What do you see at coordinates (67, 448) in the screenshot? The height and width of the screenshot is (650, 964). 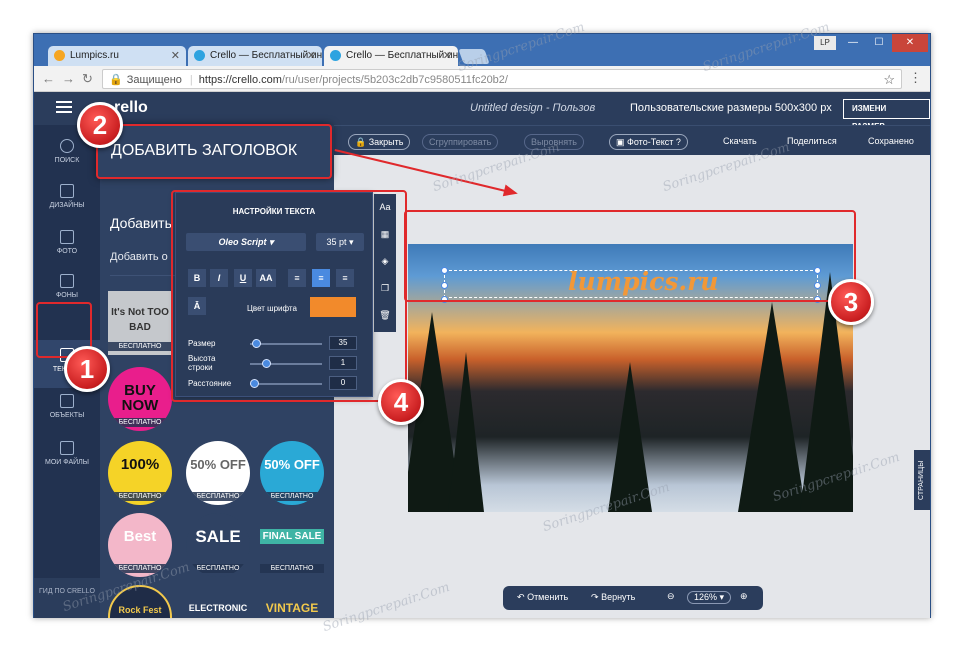 I see `folder-icon` at bounding box center [67, 448].